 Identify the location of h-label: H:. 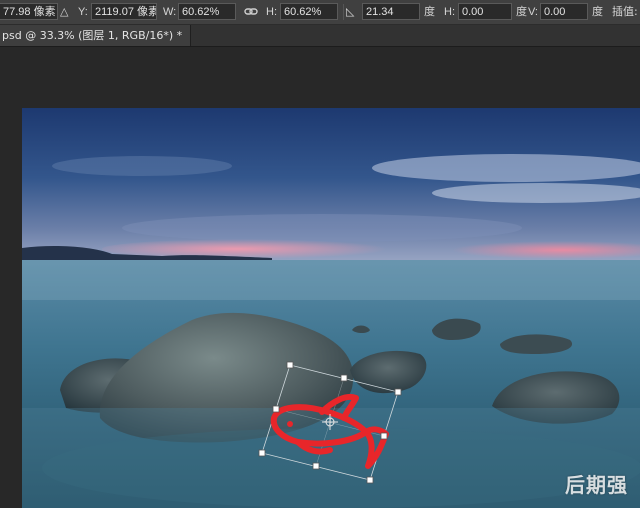
(271, 12).